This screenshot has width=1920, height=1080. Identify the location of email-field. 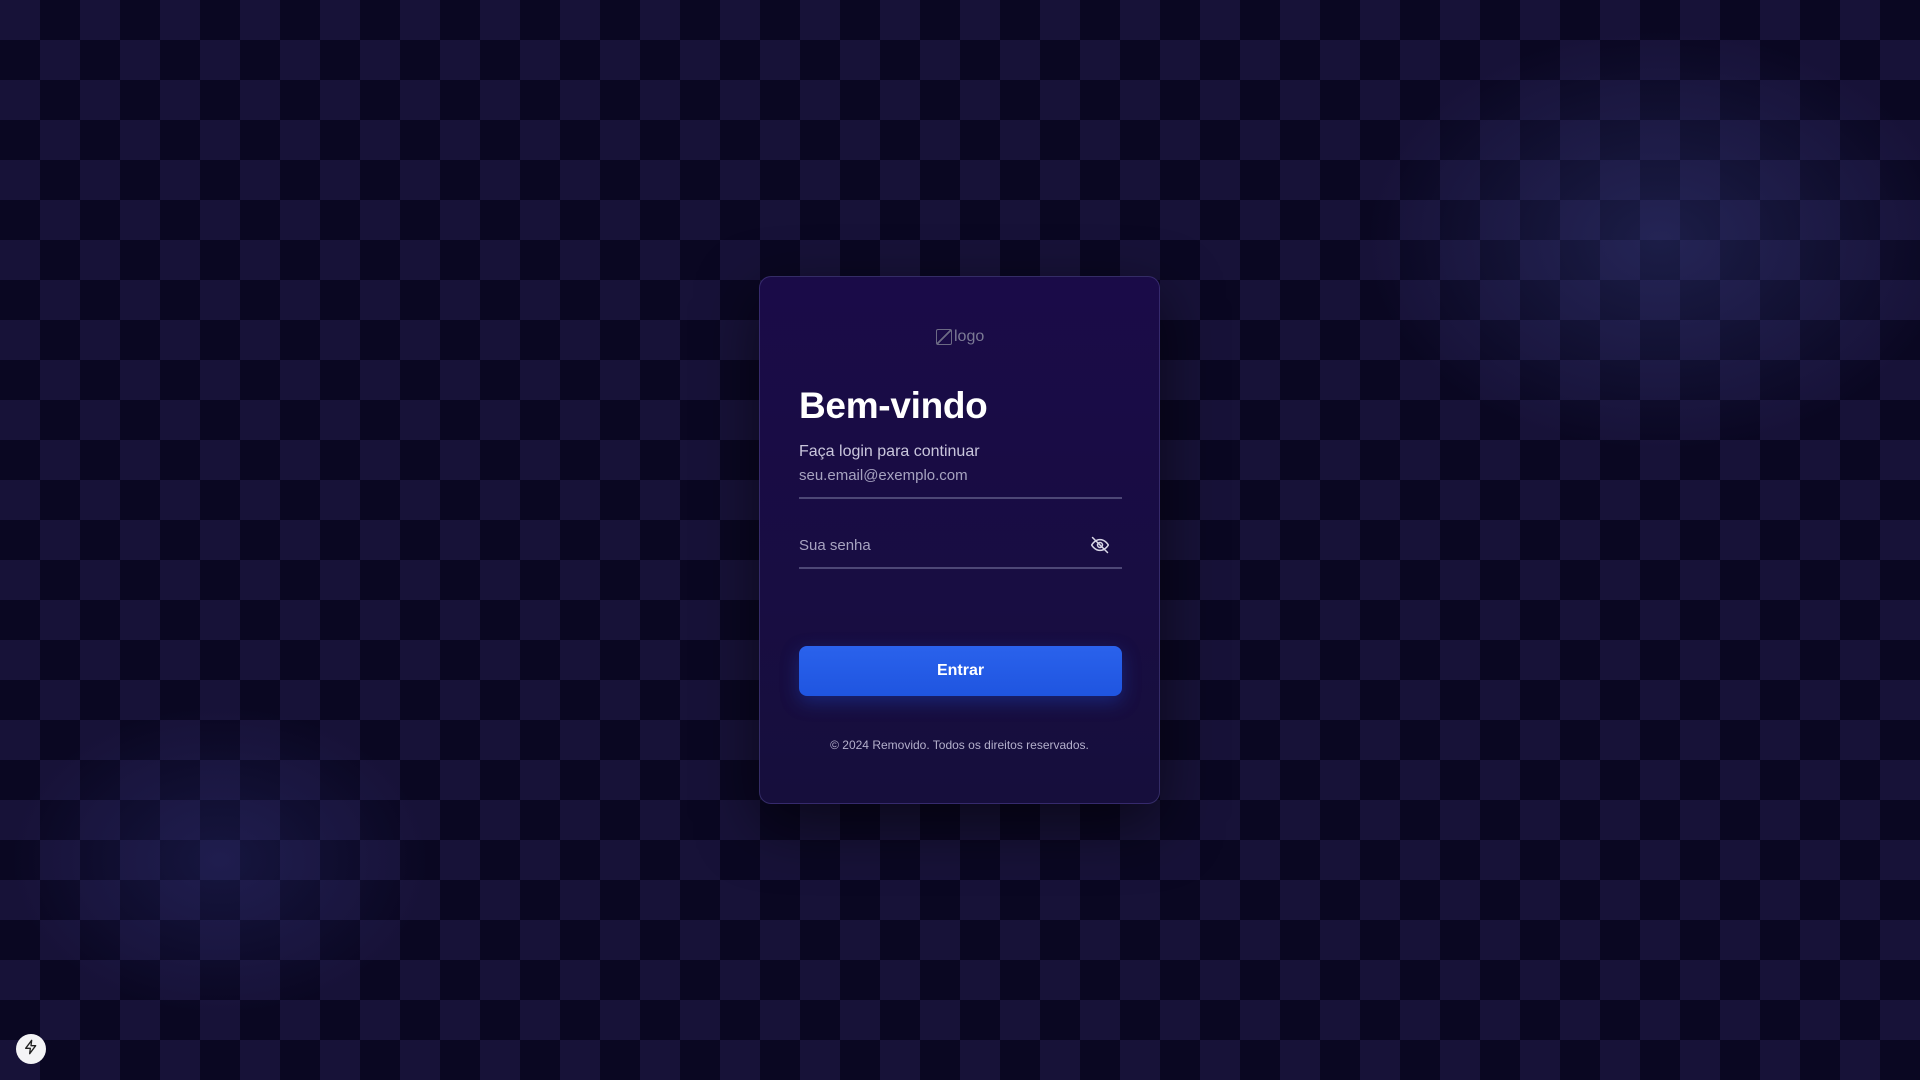
(960, 477).